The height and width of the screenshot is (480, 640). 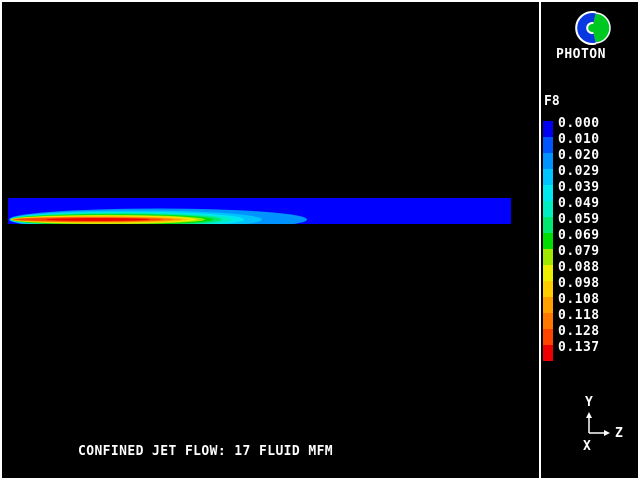 I want to click on legend-value: 0.128, so click(x=579, y=331).